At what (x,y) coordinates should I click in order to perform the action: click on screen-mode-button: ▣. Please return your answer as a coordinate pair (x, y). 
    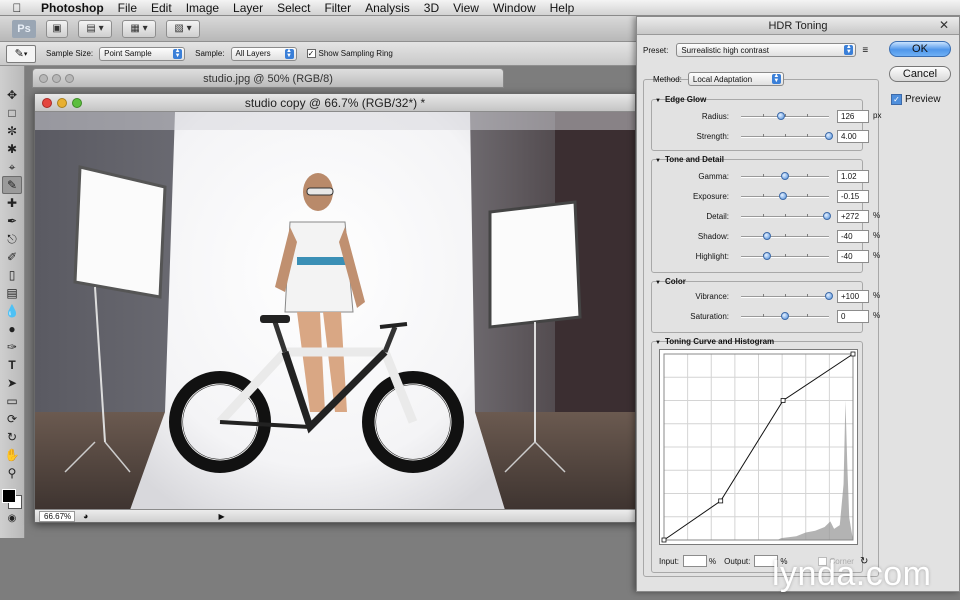
    Looking at the image, I should click on (57, 28).